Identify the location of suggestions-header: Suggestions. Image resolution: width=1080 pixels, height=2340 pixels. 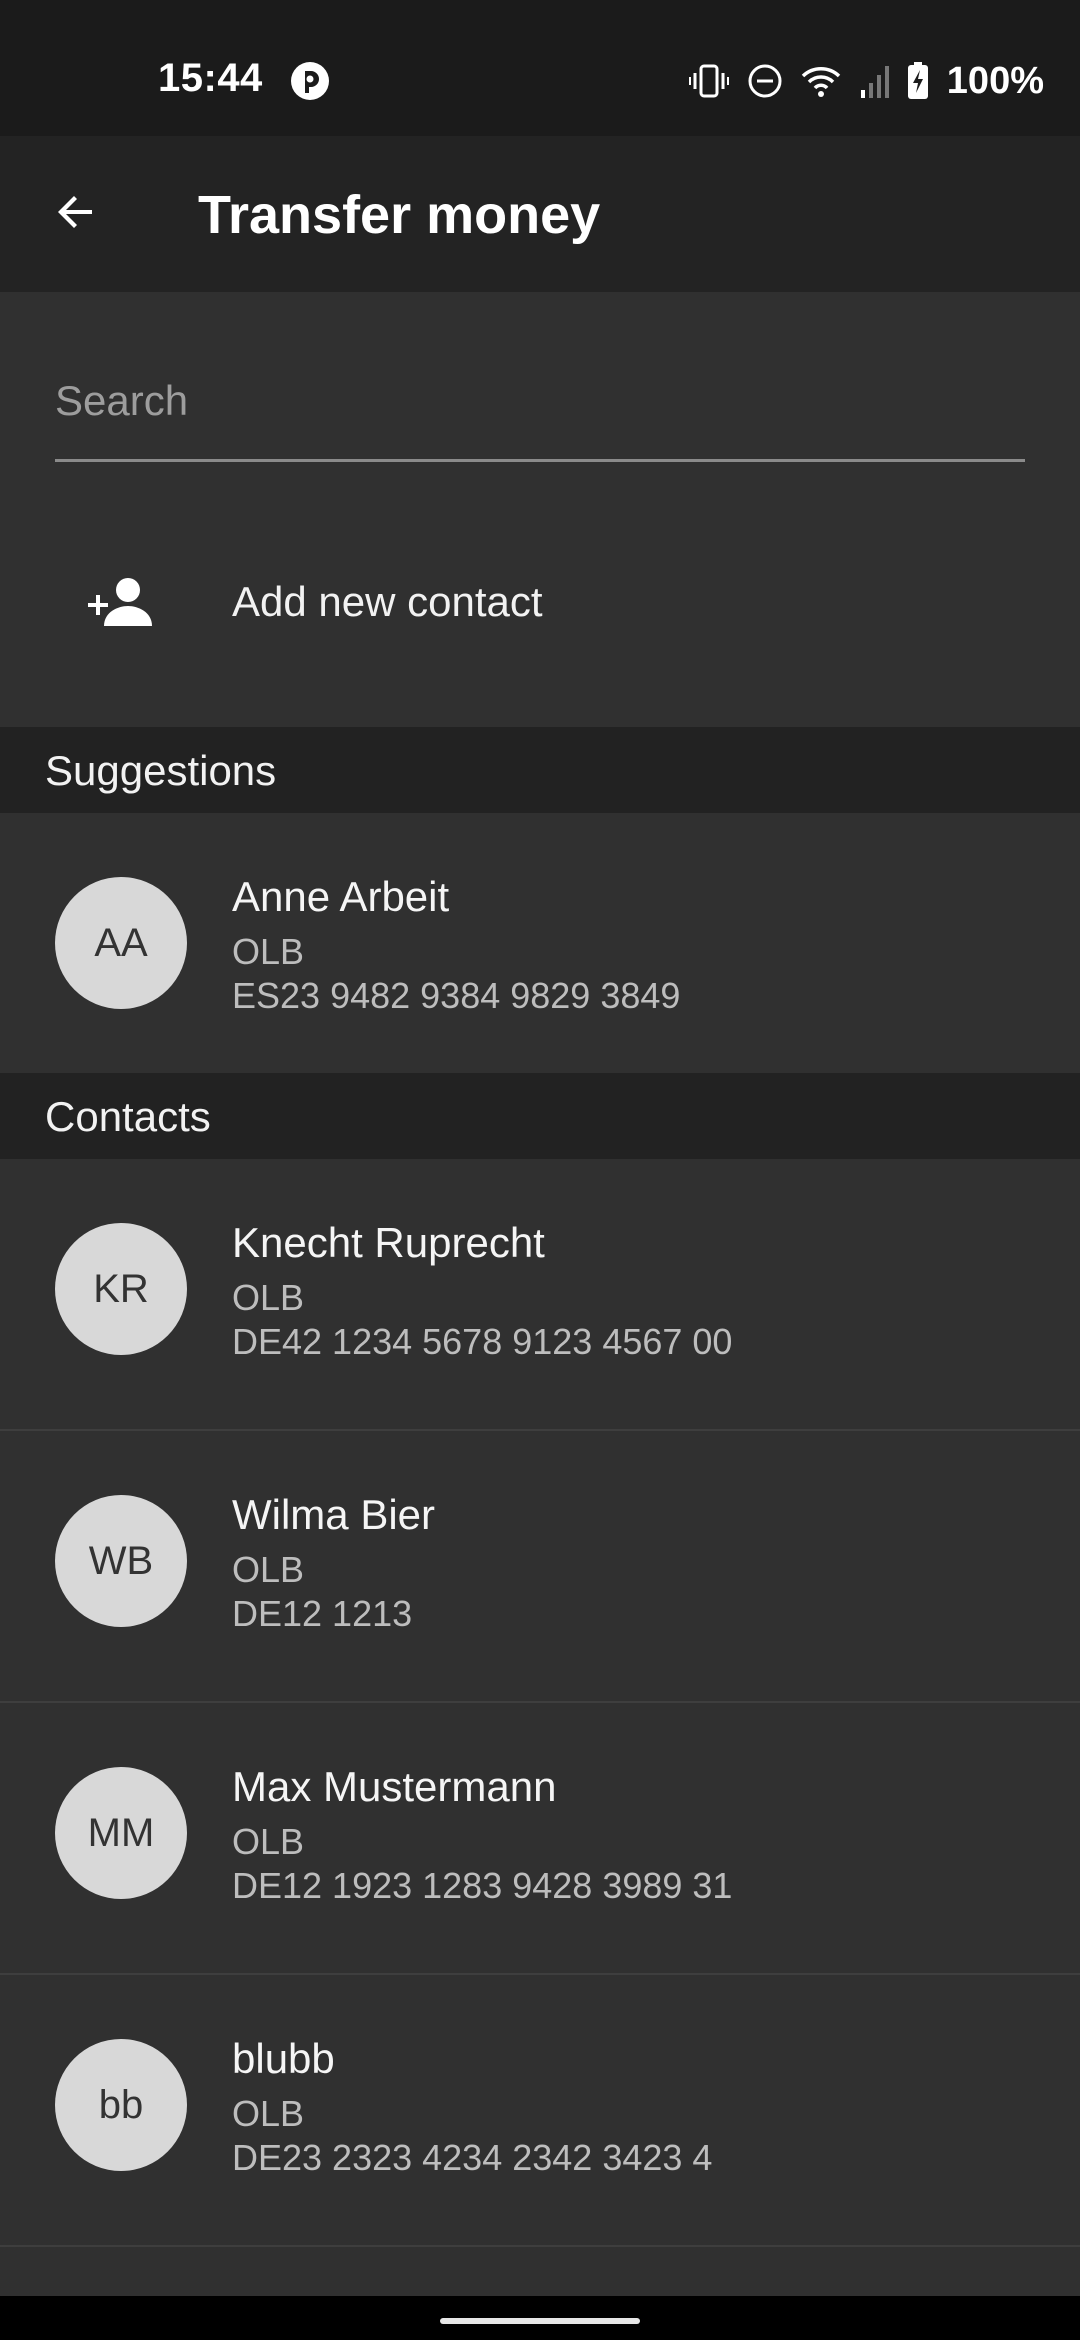
(540, 770).